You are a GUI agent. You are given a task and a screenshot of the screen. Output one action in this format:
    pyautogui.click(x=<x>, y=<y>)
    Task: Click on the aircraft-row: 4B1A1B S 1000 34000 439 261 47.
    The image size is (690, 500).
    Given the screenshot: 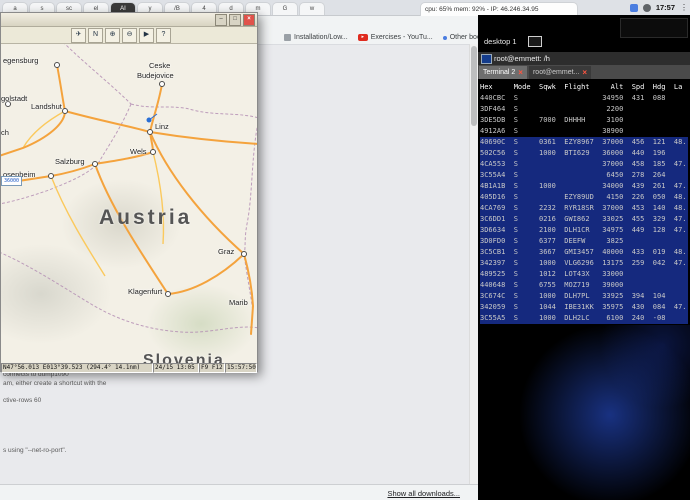 What is the action you would take?
    pyautogui.click(x=584, y=186)
    